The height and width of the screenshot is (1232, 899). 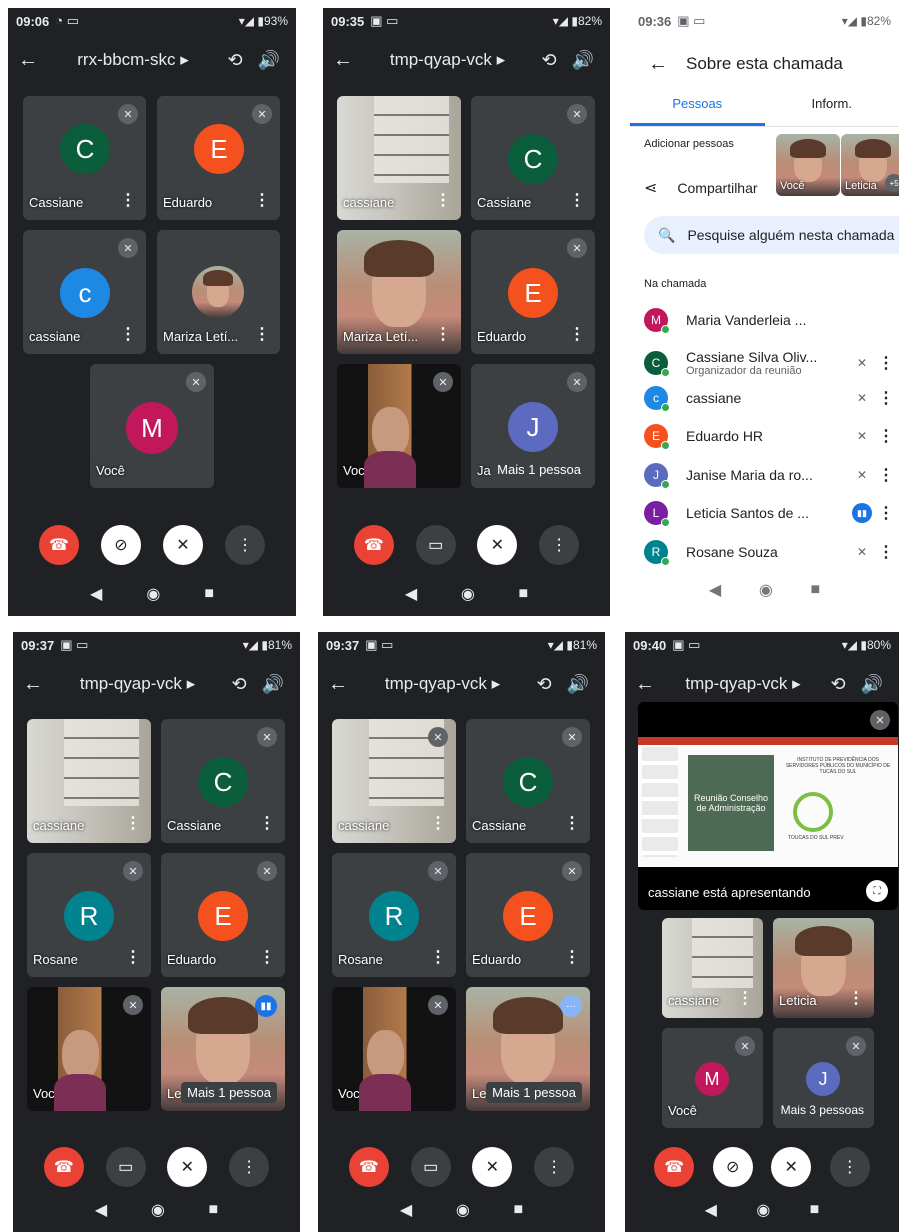 What do you see at coordinates (769, 398) in the screenshot?
I see `participant-row: c cassiane ✕ ⋮` at bounding box center [769, 398].